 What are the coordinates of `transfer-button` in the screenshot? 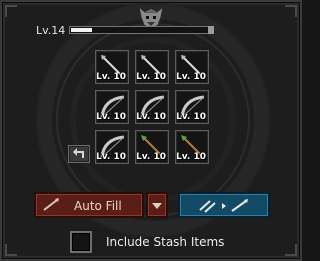 It's located at (224, 205).